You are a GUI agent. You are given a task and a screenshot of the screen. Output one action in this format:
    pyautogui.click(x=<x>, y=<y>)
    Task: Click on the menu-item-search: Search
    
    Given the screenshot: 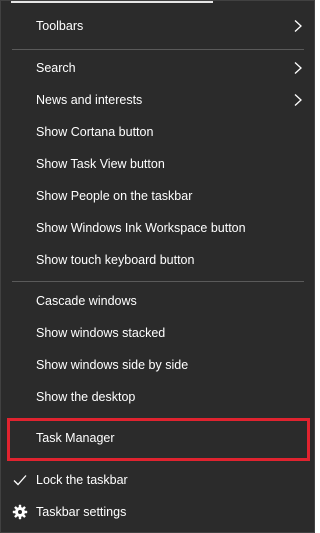 What is the action you would take?
    pyautogui.click(x=157, y=68)
    